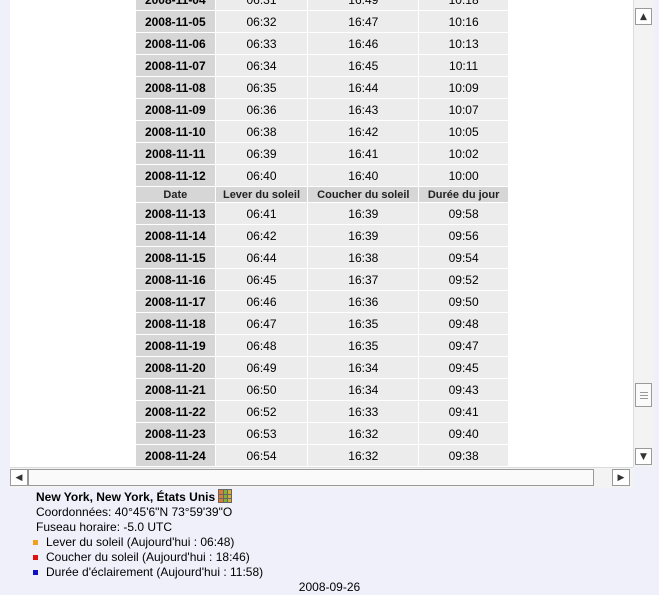 The height and width of the screenshot is (595, 659). Describe the element at coordinates (463, 65) in the screenshot. I see `duration-cell: 10:11` at that location.